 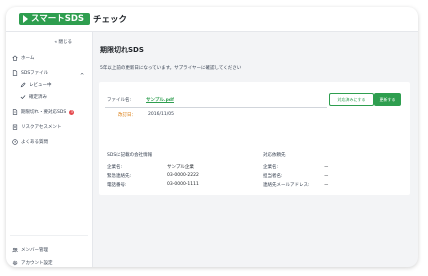 I want to click on sidebar-item-label: メンバー管理, so click(x=34, y=250).